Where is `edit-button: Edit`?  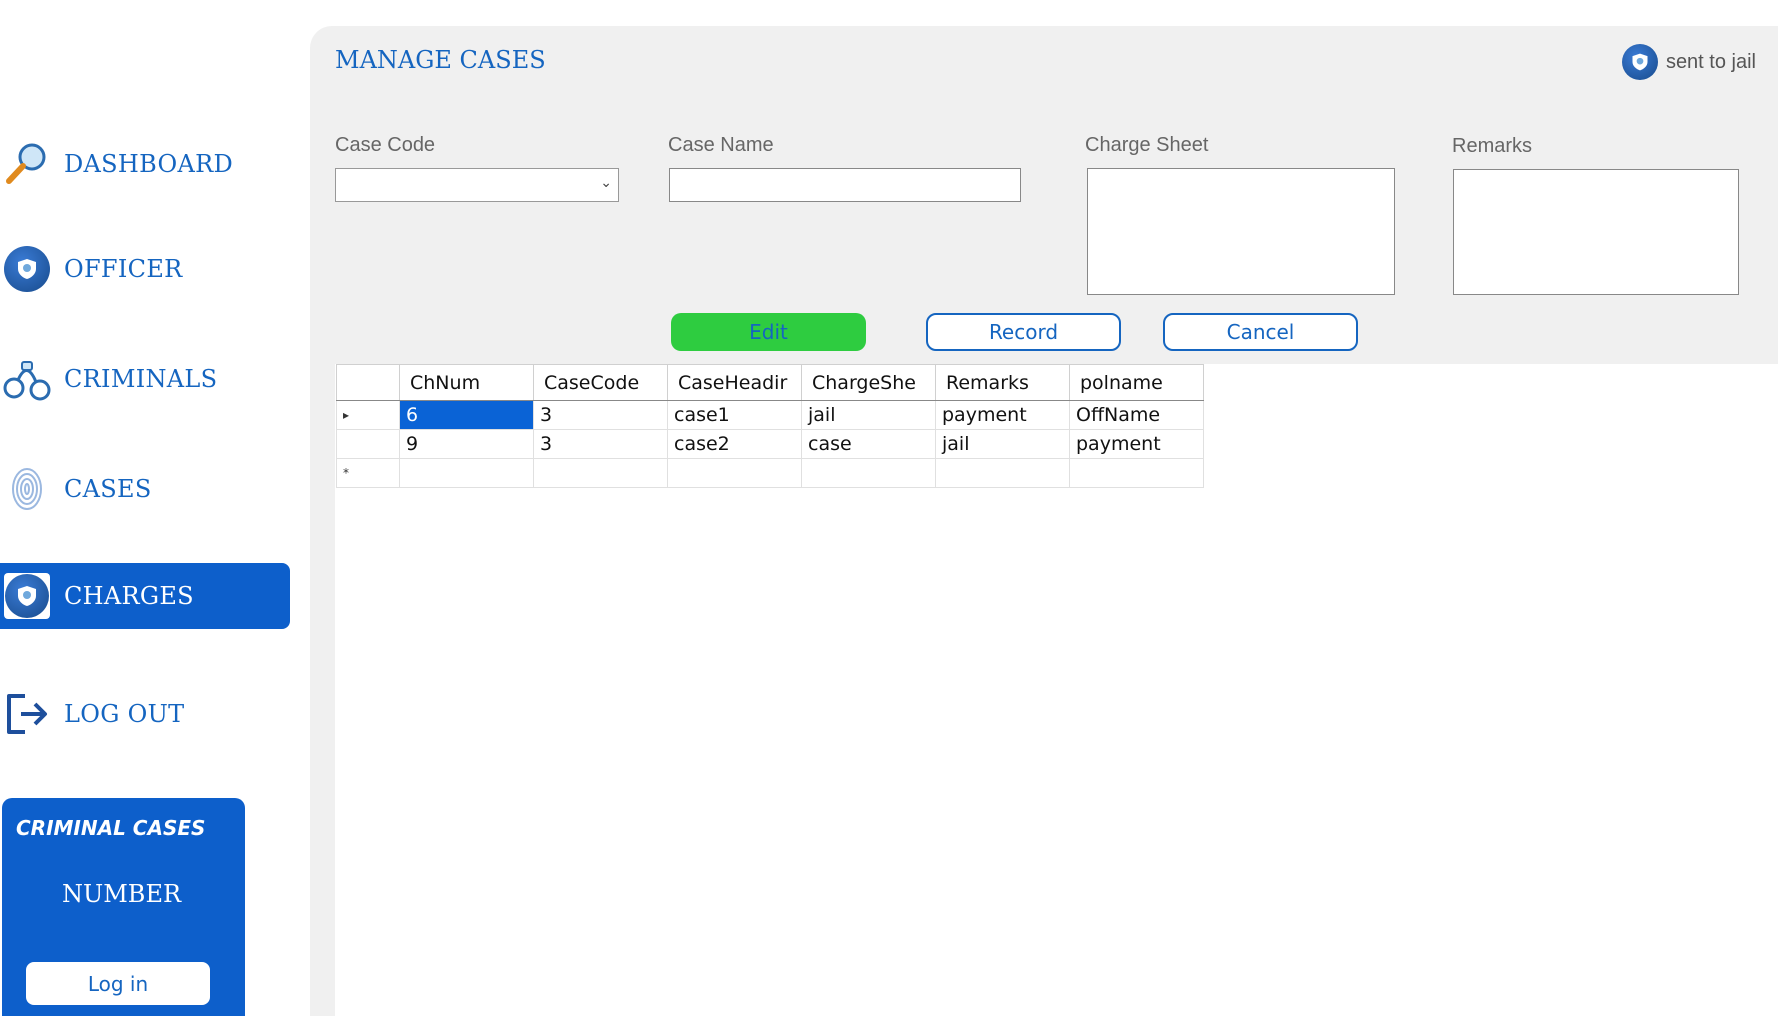 edit-button: Edit is located at coordinates (768, 332).